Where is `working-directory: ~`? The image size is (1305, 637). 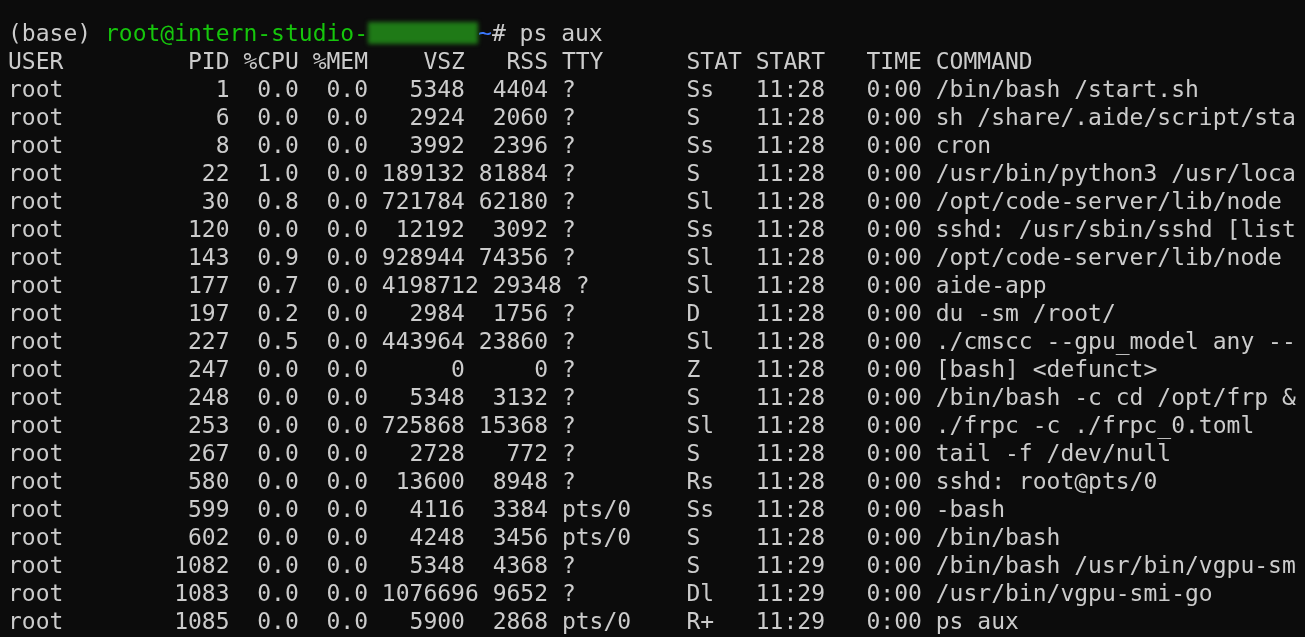 working-directory: ~ is located at coordinates (485, 33).